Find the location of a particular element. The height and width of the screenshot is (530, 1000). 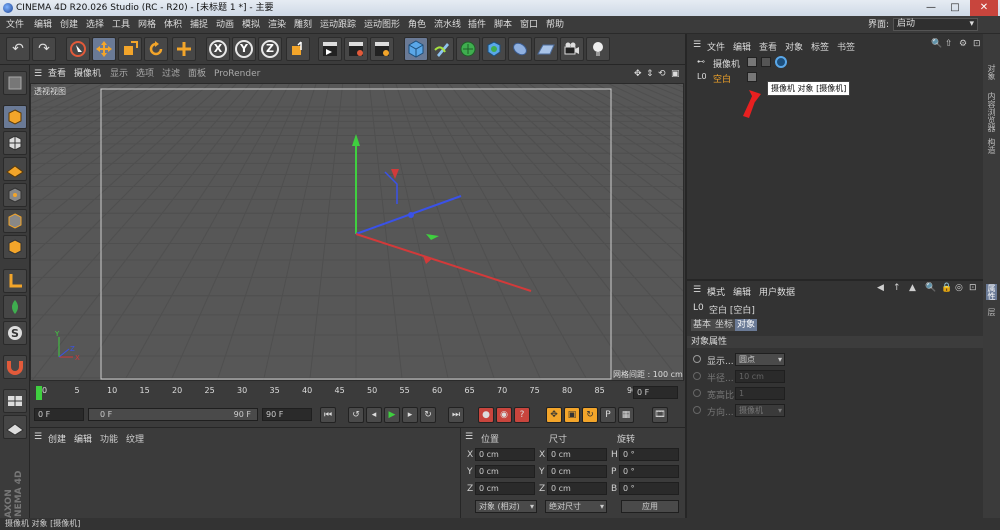

menu-animate: 动画 is located at coordinates (225, 25).